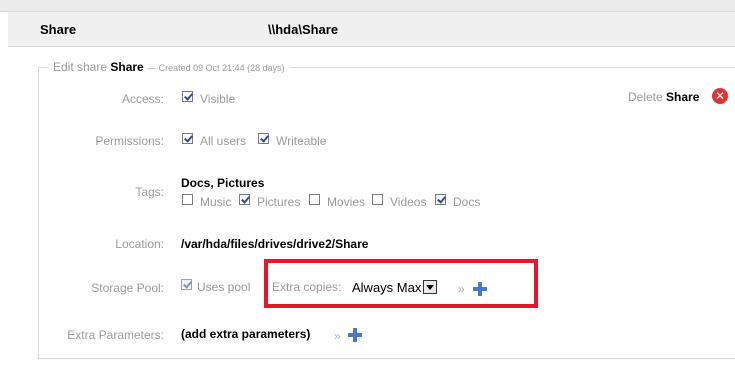  I want to click on edit-share-prefix: Edit share, so click(80, 67).